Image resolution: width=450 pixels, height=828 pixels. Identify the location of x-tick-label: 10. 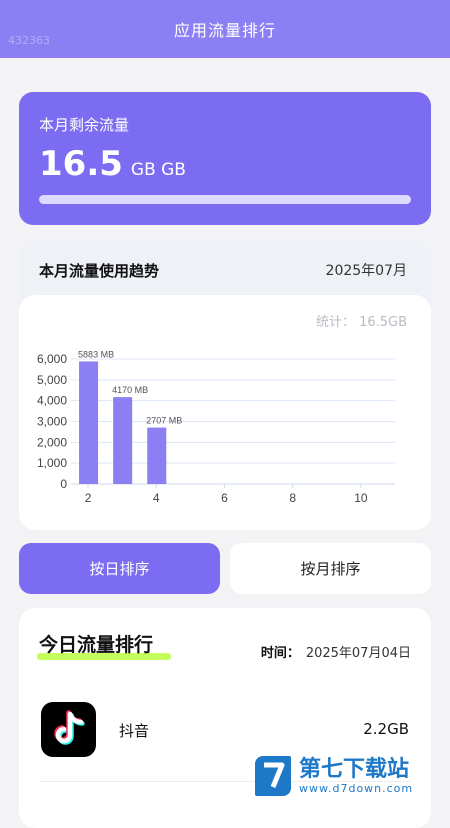
(361, 498).